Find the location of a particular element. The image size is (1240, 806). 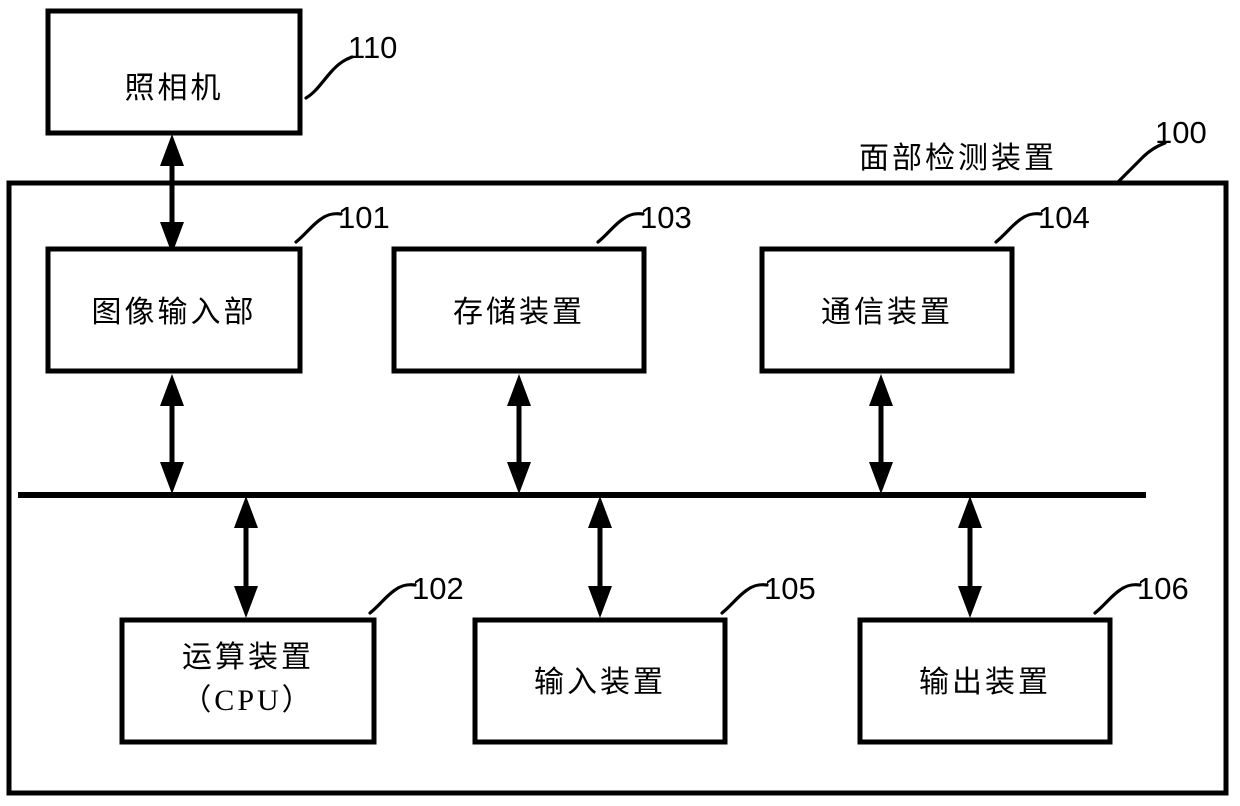

arrow-image-input-to-bus is located at coordinates (172, 434).